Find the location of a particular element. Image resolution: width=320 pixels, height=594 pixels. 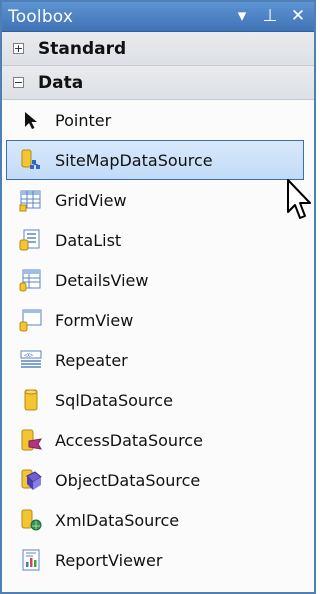

toolbox-item-accessdatasource: AccessDataSource is located at coordinates (158, 440).